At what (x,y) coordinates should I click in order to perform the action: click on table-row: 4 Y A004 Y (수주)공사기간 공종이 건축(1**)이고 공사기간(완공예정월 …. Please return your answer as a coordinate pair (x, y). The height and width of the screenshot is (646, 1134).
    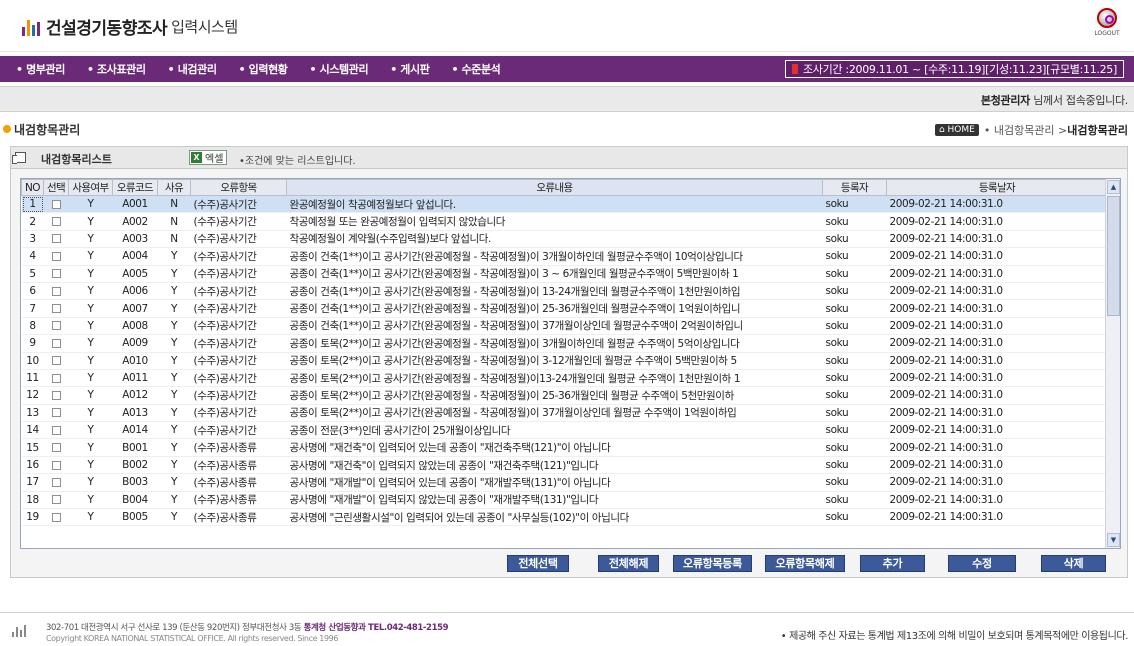
    Looking at the image, I should click on (564, 256).